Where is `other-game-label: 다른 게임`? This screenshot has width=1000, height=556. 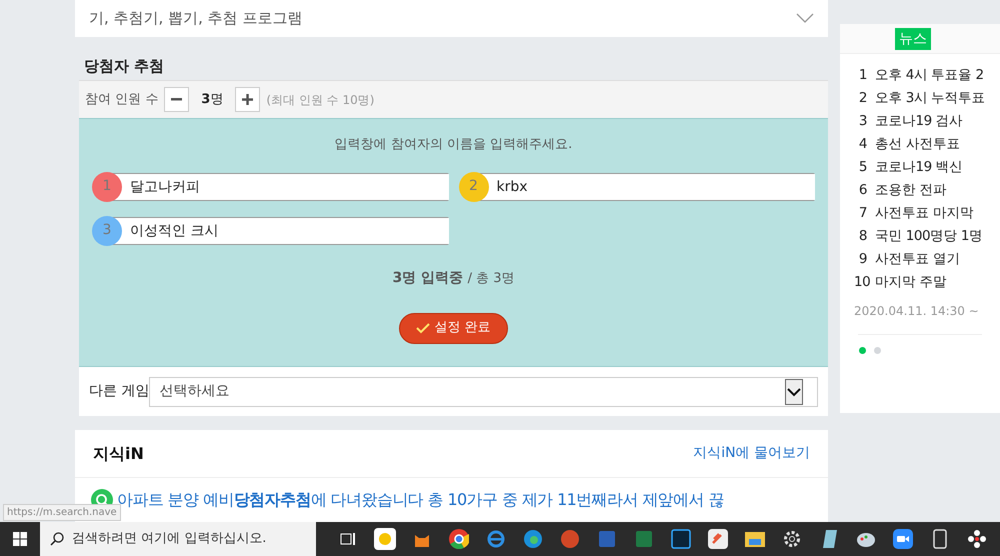
other-game-label: 다른 게임 is located at coordinates (119, 392).